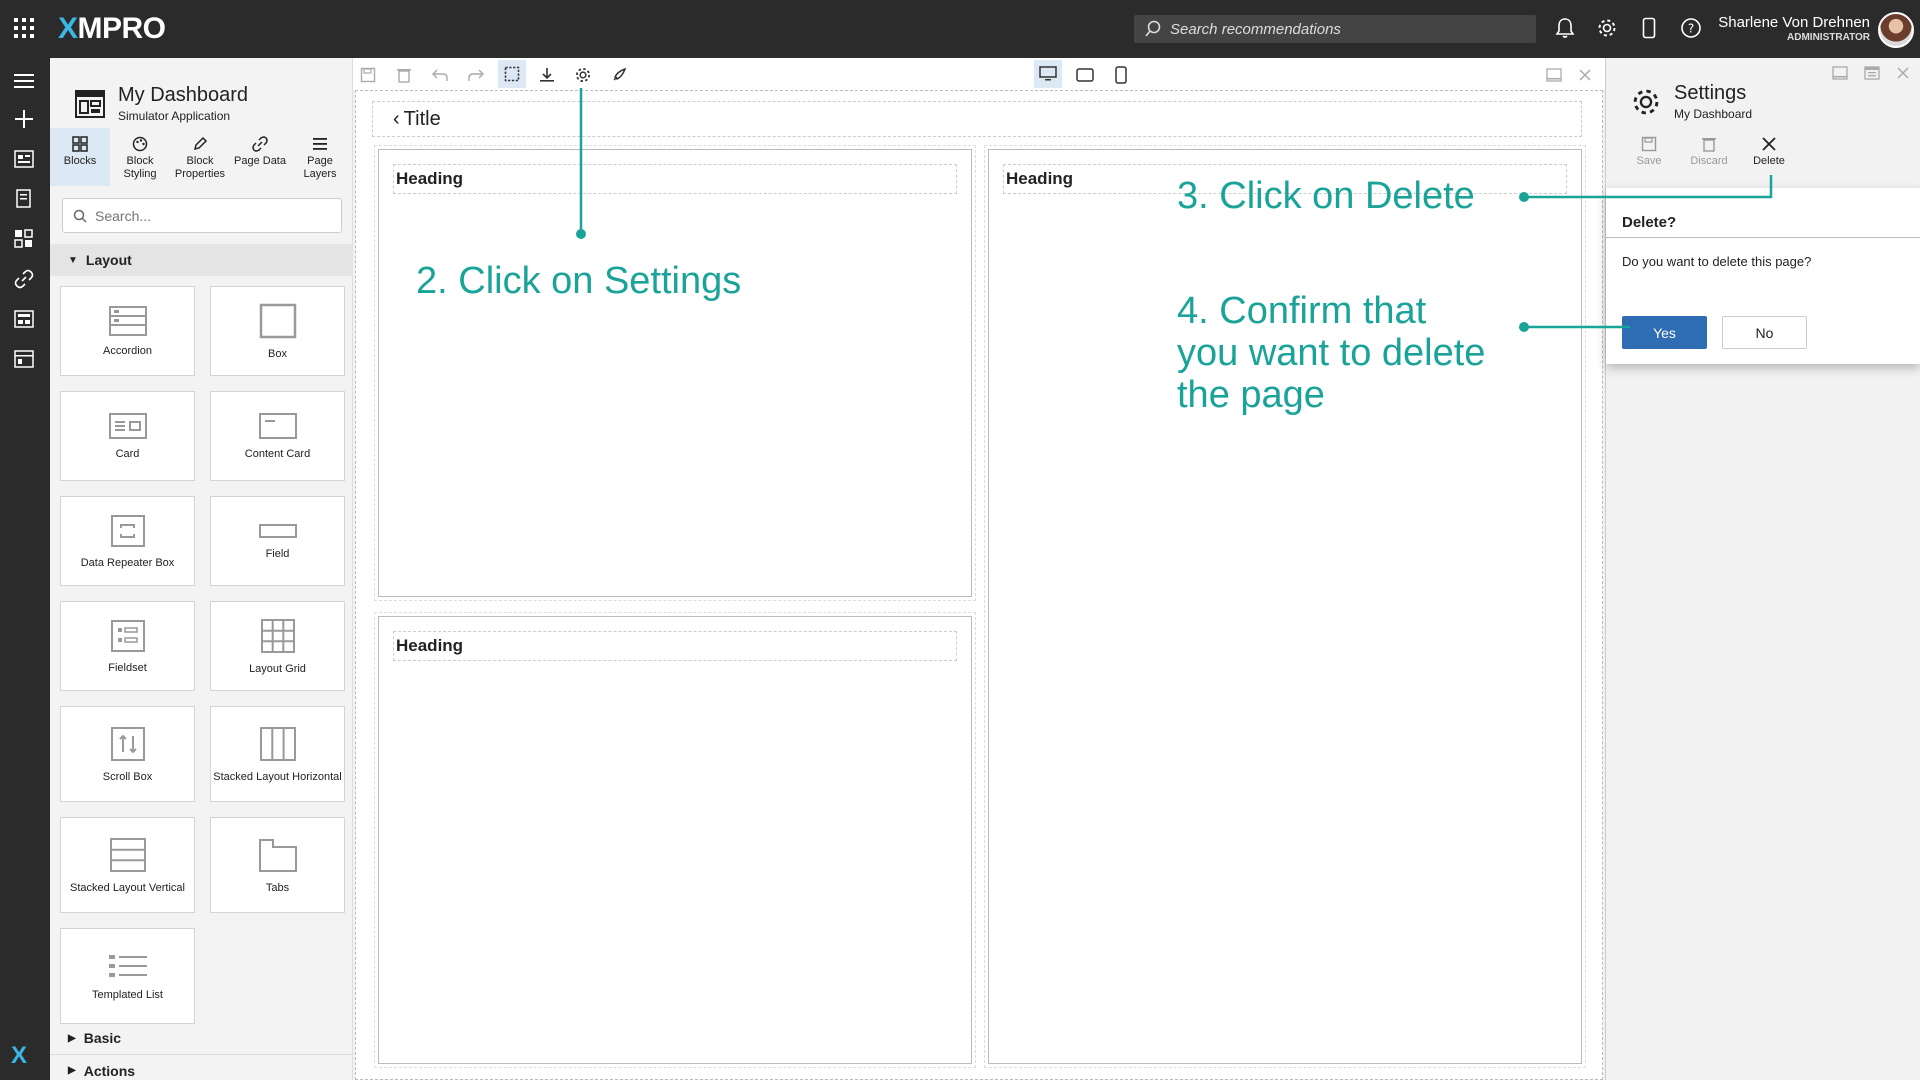 This screenshot has width=1920, height=1086. What do you see at coordinates (476, 75) in the screenshot?
I see `redo-icon` at bounding box center [476, 75].